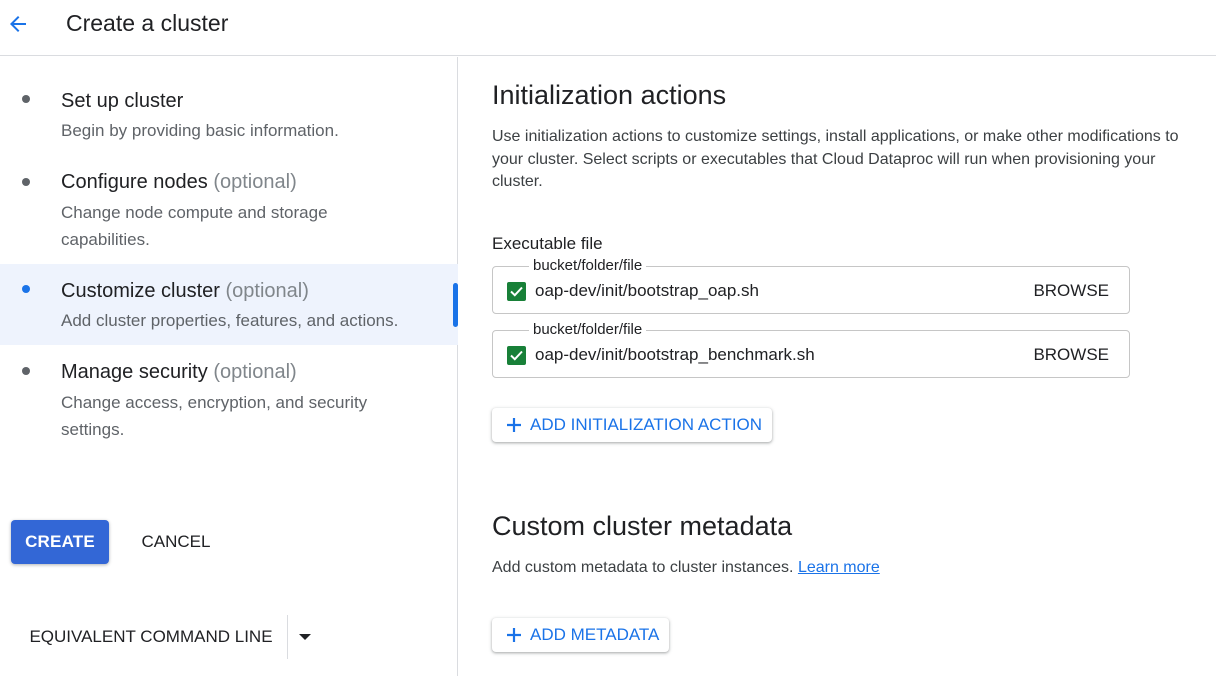  What do you see at coordinates (642, 526) in the screenshot?
I see `custom-cluster-metadata-heading: Custom cluster metadata` at bounding box center [642, 526].